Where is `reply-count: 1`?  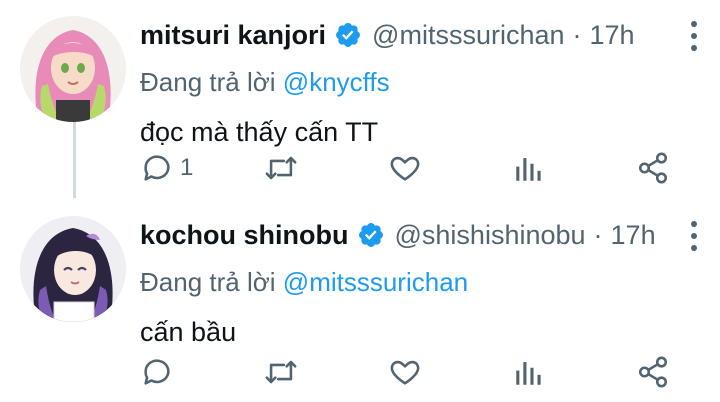
reply-count: 1 is located at coordinates (187, 167).